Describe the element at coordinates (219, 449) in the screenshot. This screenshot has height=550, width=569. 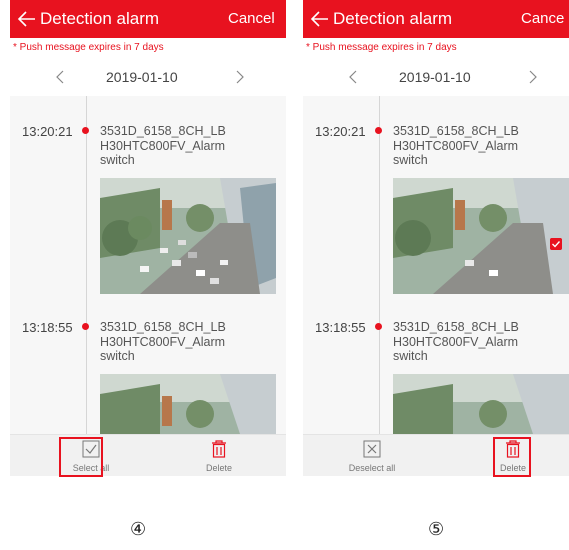
I see `trash-icon` at that location.